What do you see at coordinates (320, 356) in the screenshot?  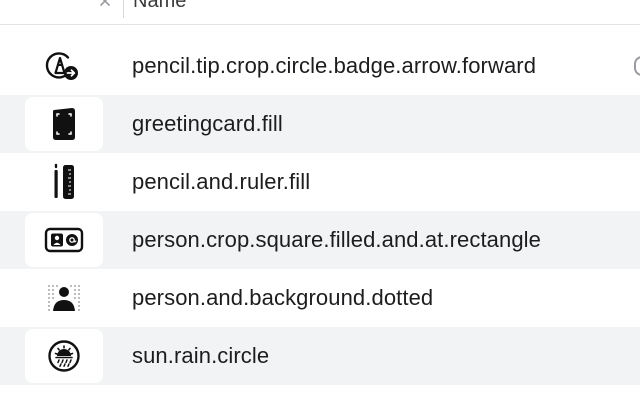 I see `list-item: sun.rain.circle` at bounding box center [320, 356].